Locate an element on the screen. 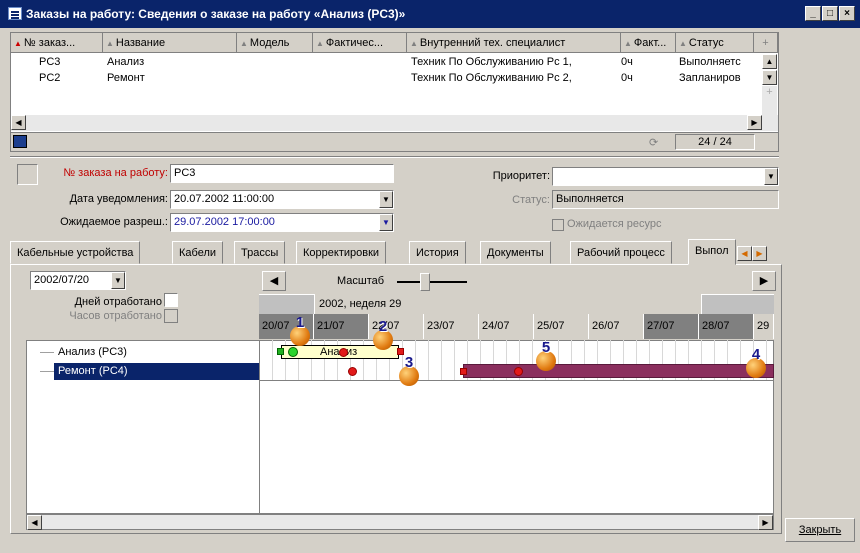 This screenshot has width=860, height=553. refresh-icon: ⟳ is located at coordinates (653, 142).